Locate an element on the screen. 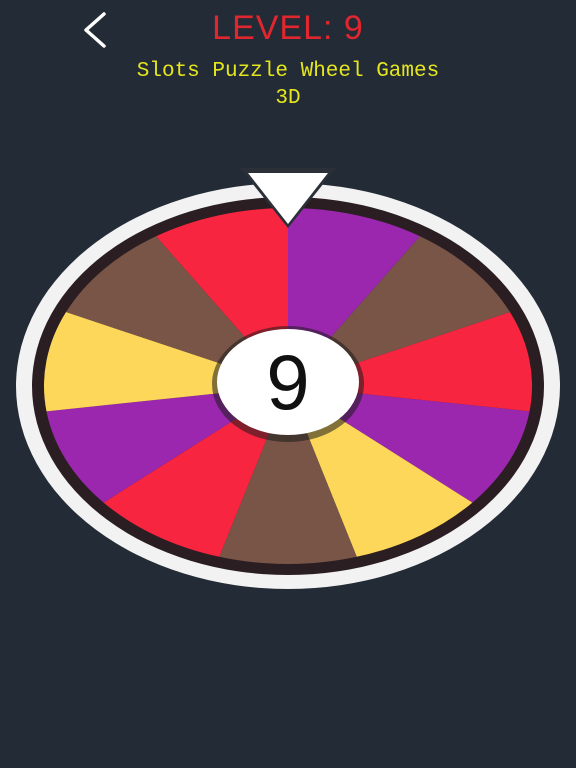 This screenshot has width=576, height=768. center-number: 9 is located at coordinates (287, 382).